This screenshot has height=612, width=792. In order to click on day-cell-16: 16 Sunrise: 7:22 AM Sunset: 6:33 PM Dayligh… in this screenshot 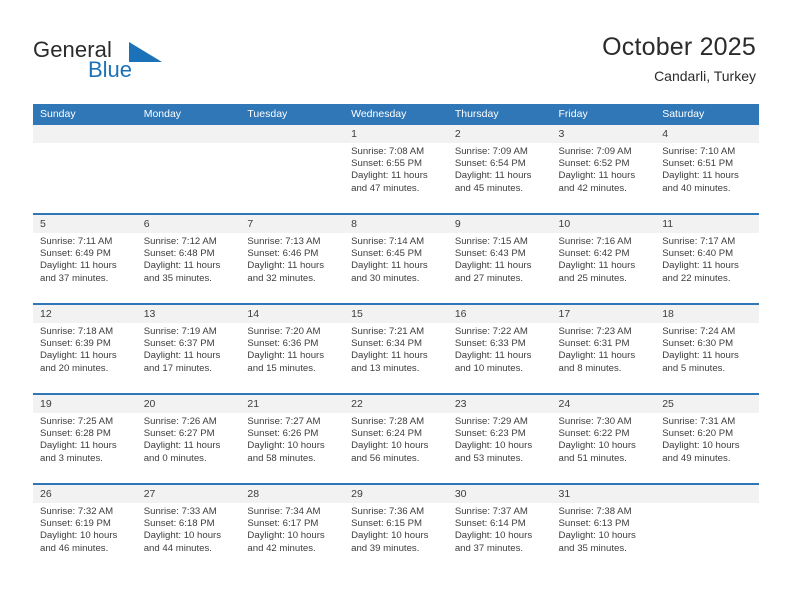, I will do `click(499, 349)`.